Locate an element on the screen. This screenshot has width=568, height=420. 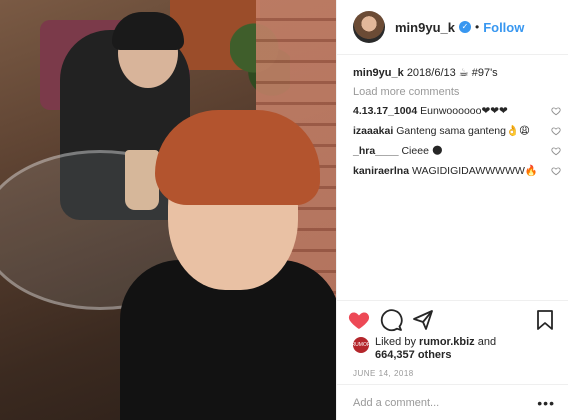
action-bar is located at coordinates (453, 320).